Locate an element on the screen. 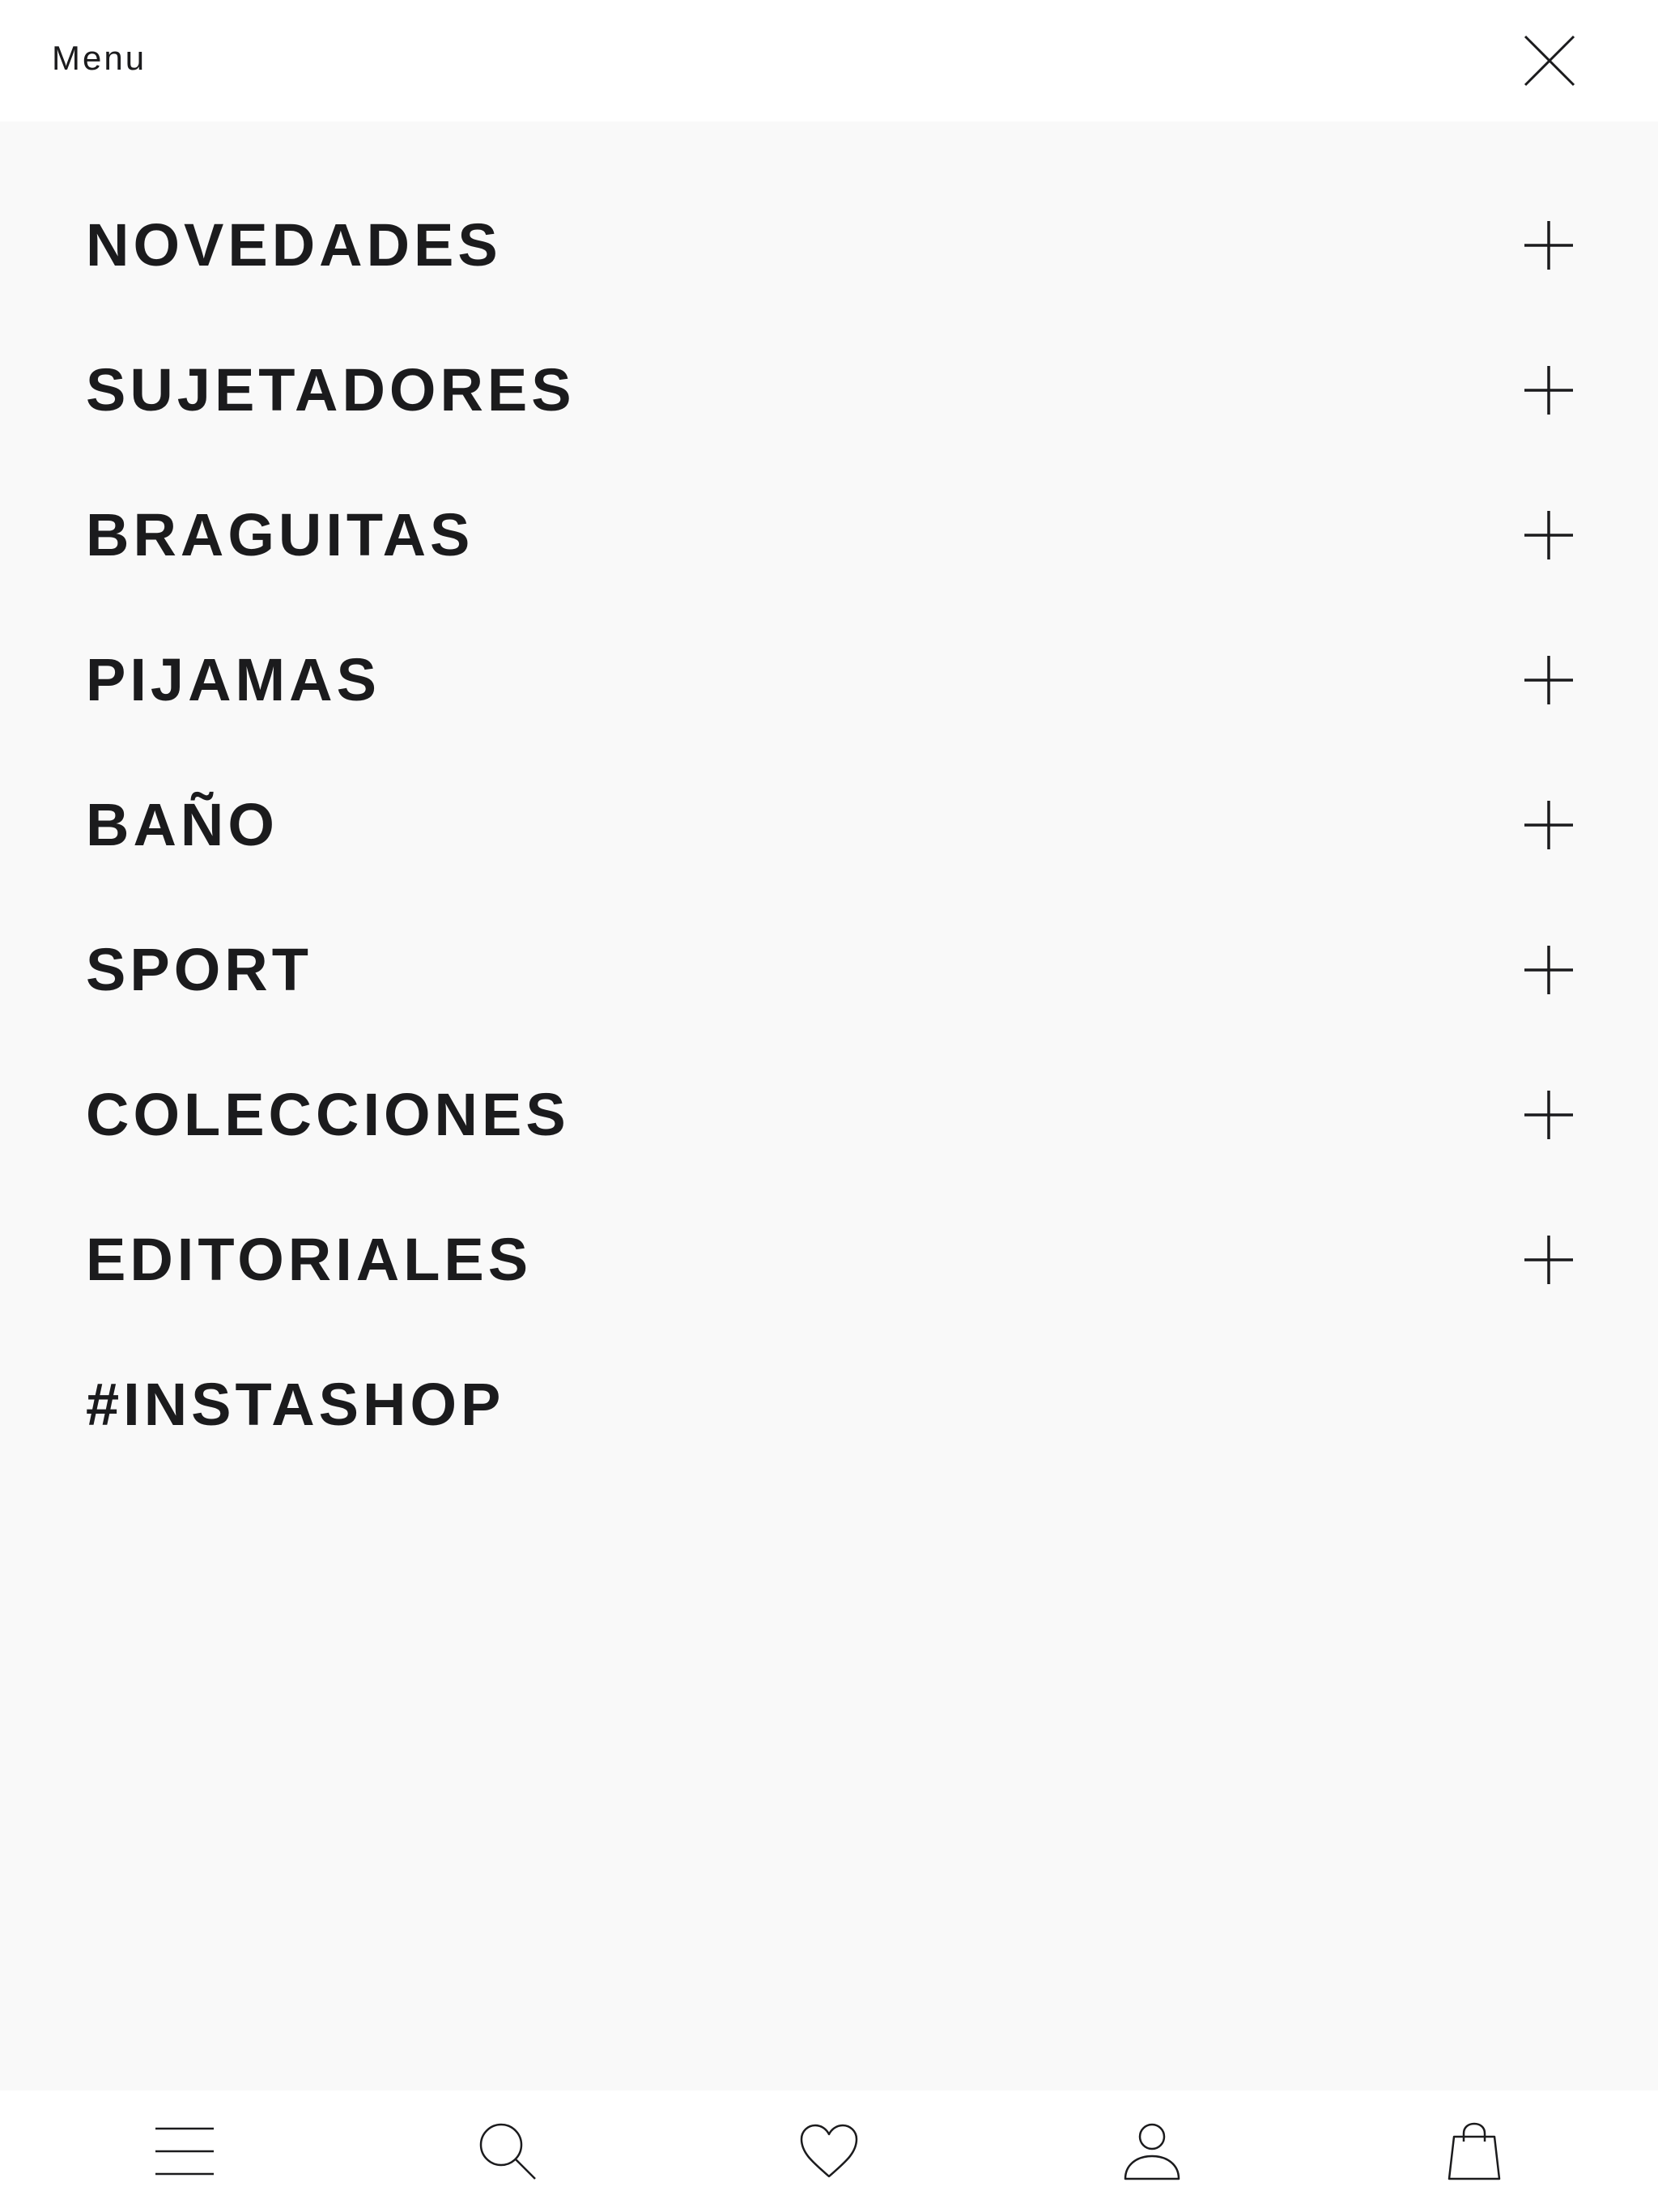  user-icon is located at coordinates (1152, 2151).